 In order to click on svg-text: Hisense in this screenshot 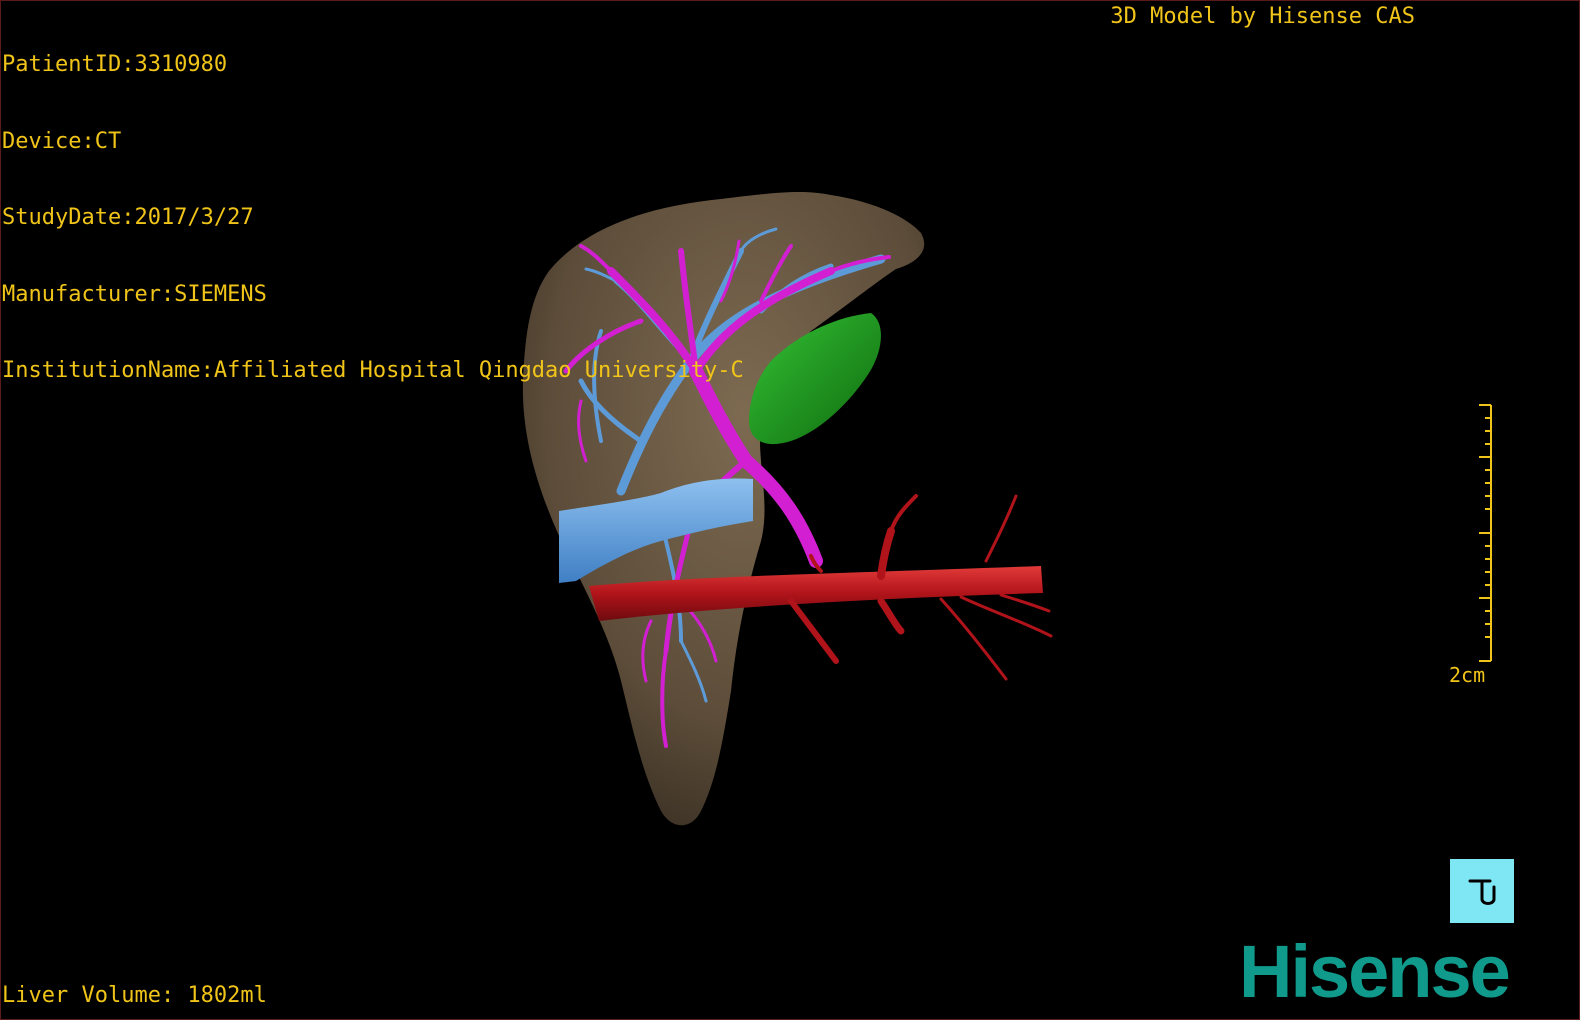, I will do `click(1374, 972)`.